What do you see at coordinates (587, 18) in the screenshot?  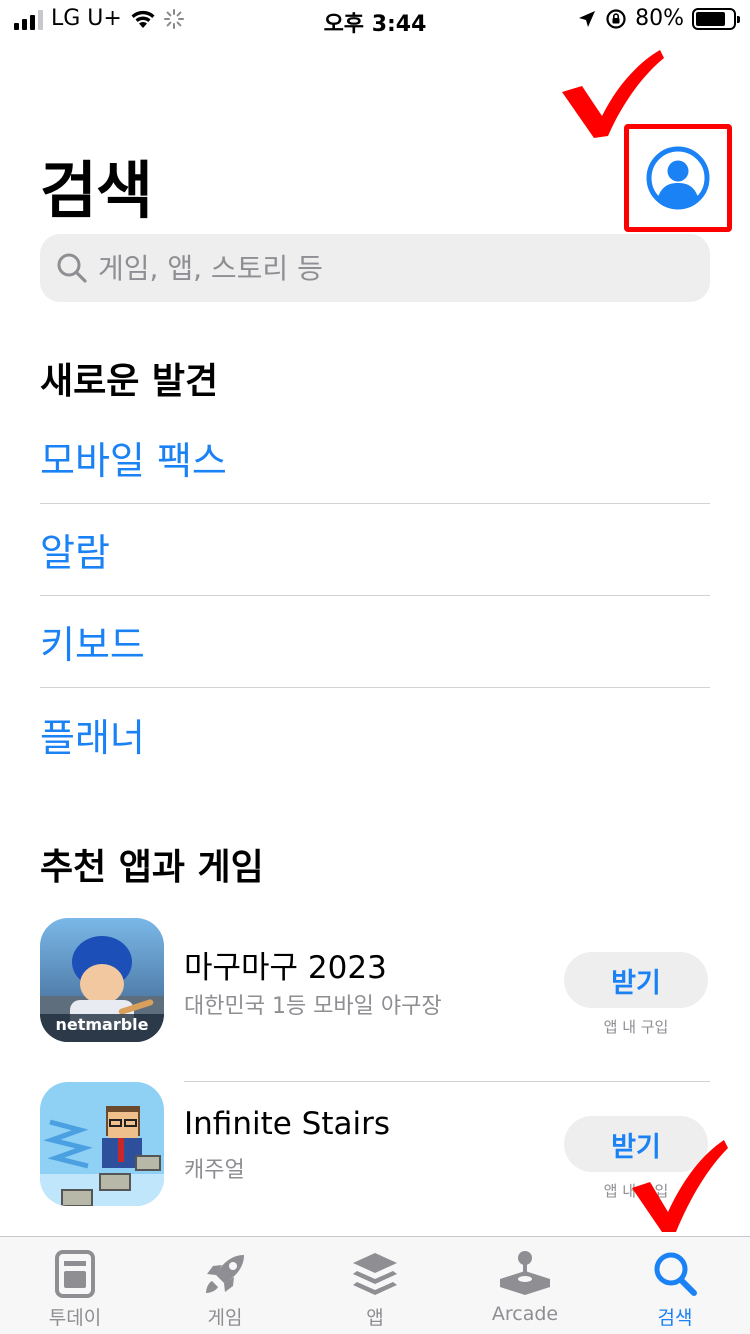 I see `location-arrow-icon` at bounding box center [587, 18].